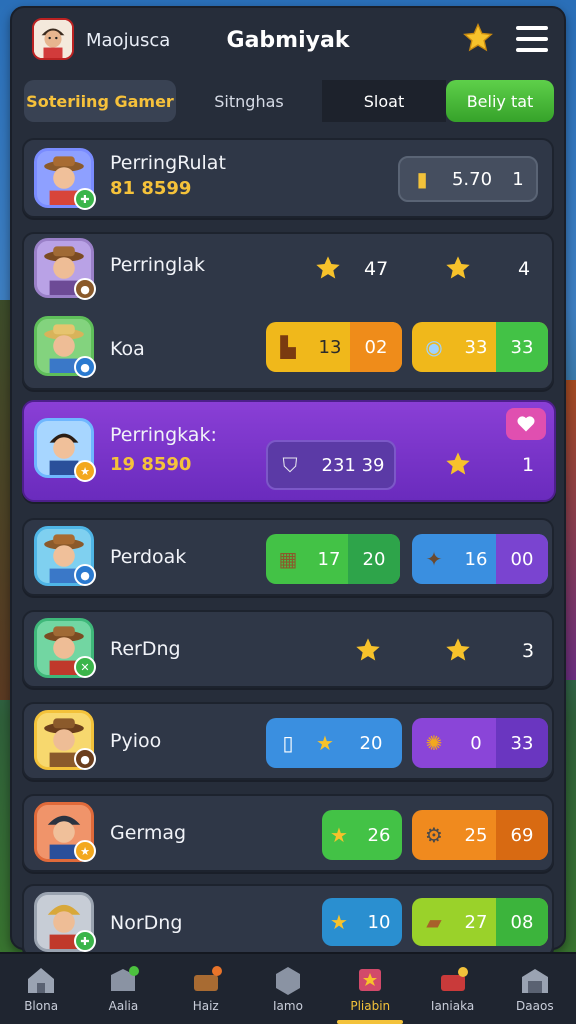  What do you see at coordinates (384, 101) in the screenshot?
I see `tab-sloat: Sloat` at bounding box center [384, 101].